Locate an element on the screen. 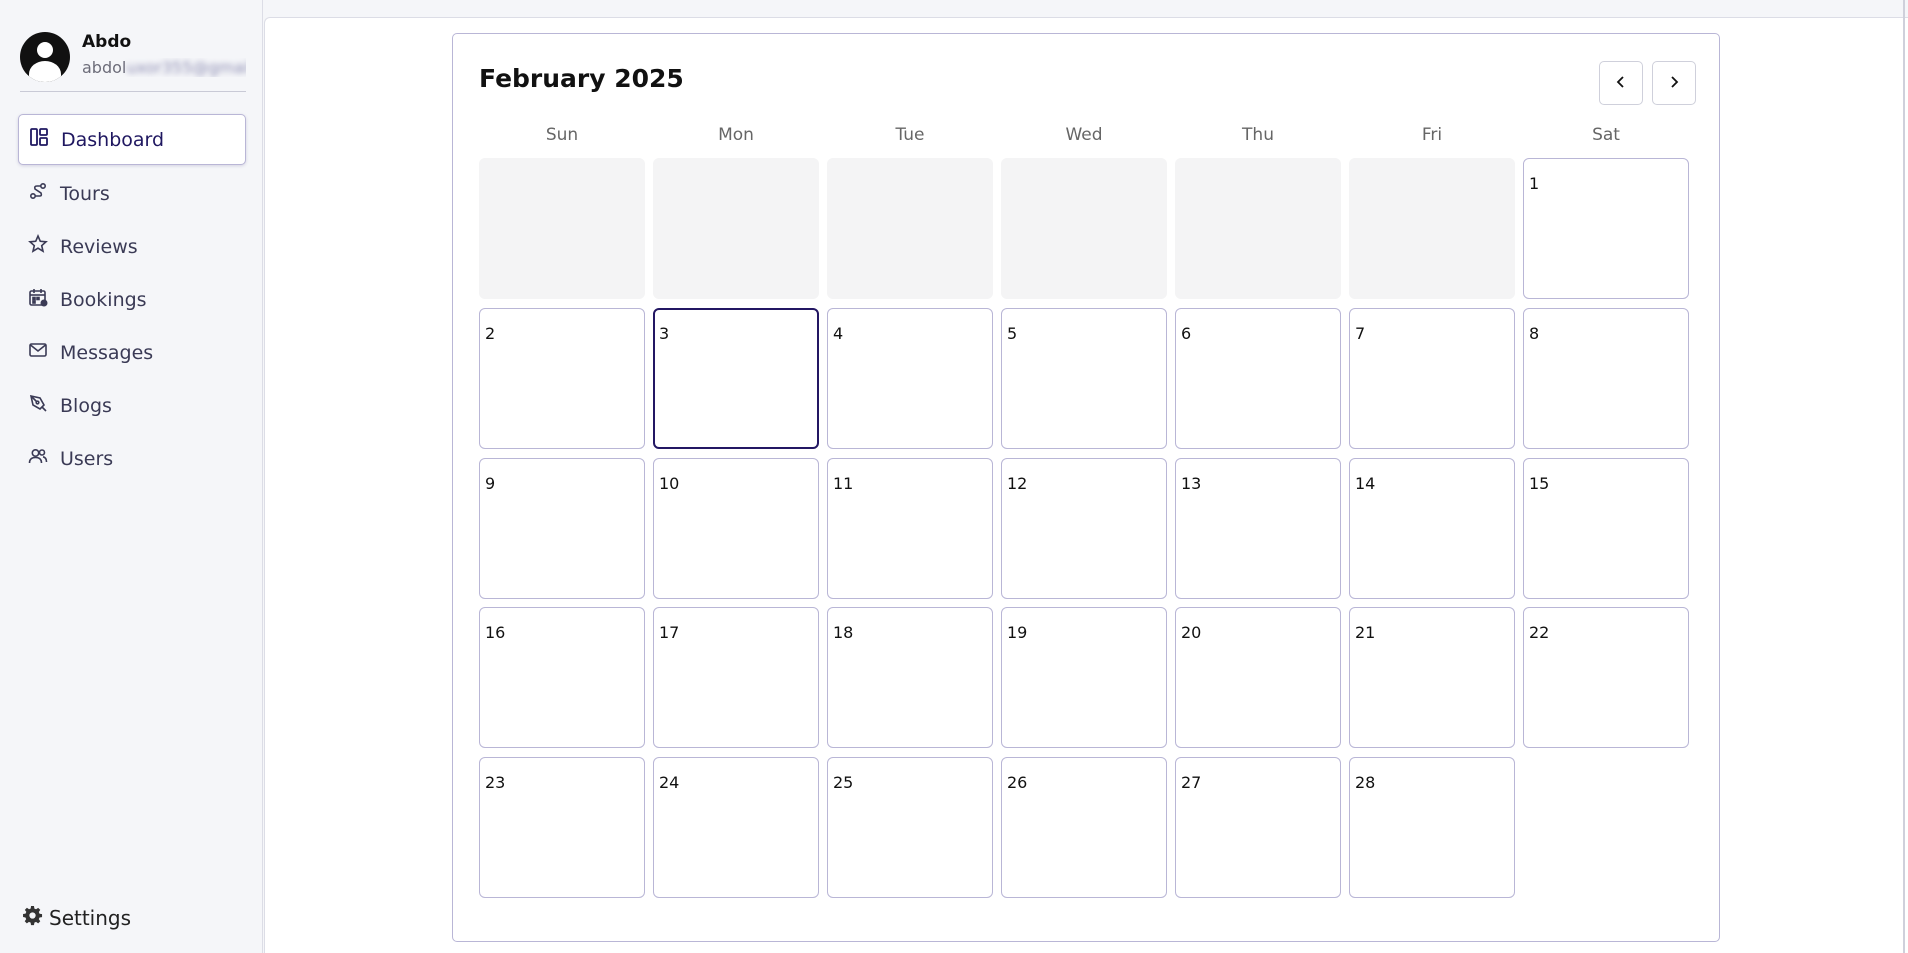 The image size is (1908, 953). day-number: 2 is located at coordinates (490, 333).